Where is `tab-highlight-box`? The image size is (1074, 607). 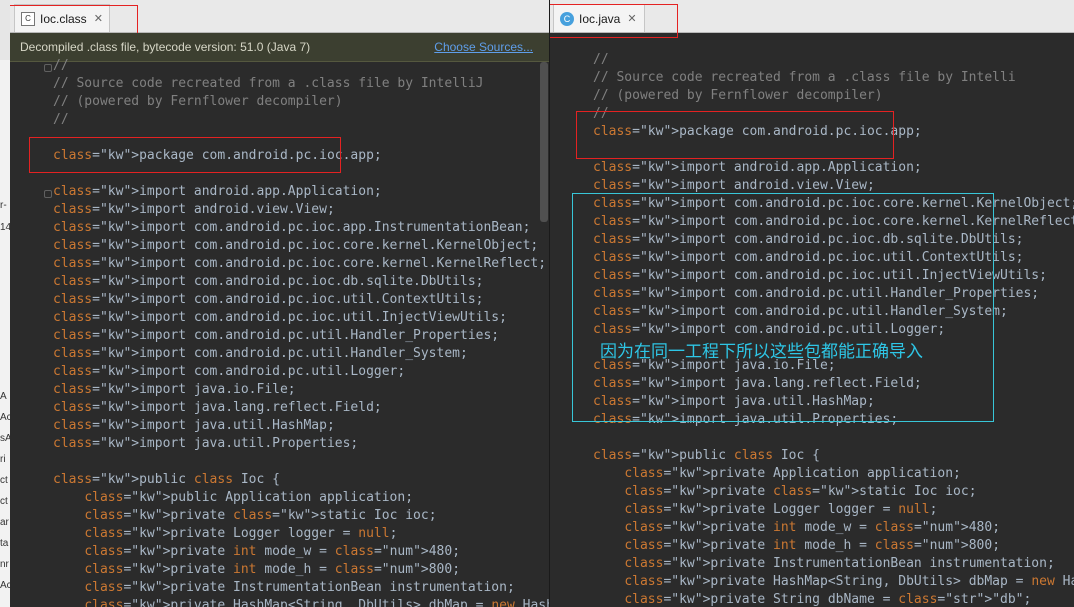 tab-highlight-box is located at coordinates (614, 21).